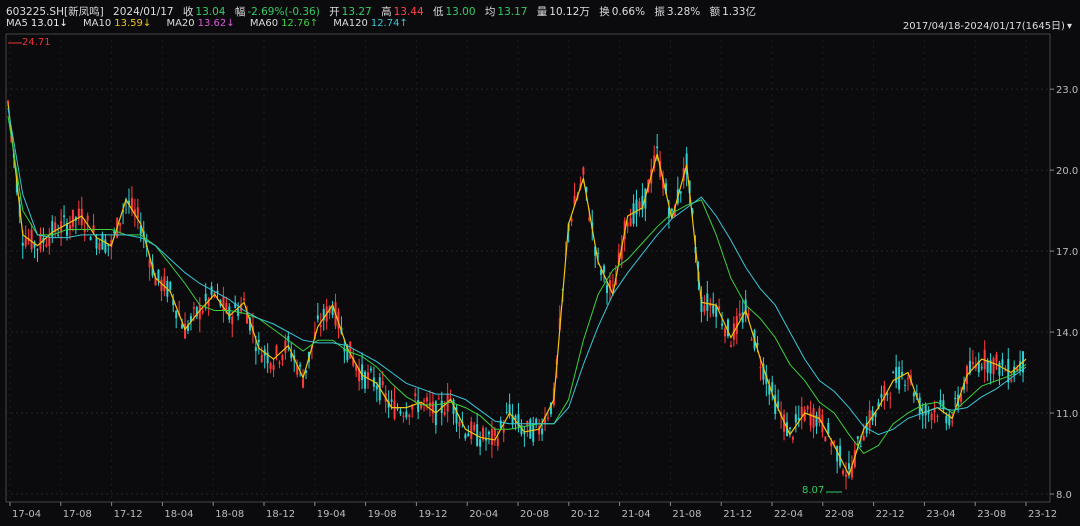 Image resolution: width=1080 pixels, height=526 pixels. What do you see at coordinates (178, 514) in the screenshot?
I see `x-tick-label: 18-04` at bounding box center [178, 514].